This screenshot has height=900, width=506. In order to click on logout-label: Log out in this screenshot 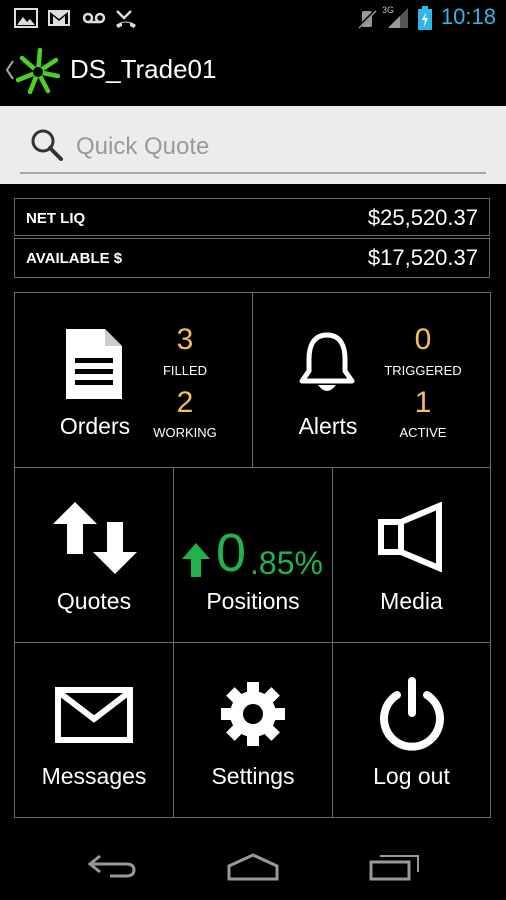, I will do `click(411, 776)`.